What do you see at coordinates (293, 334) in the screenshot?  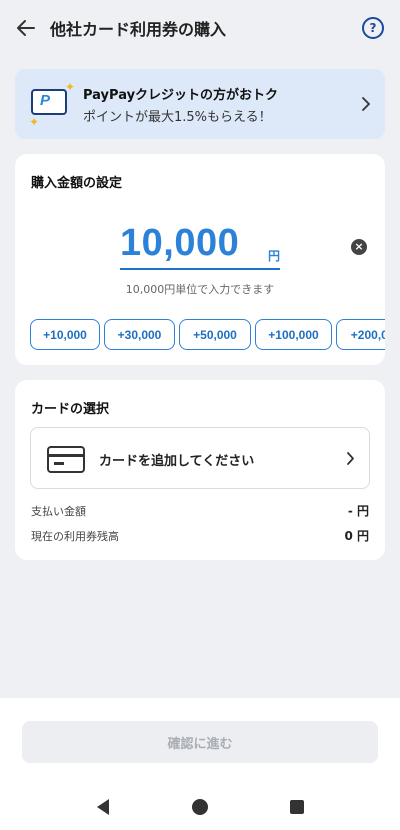 I see `add-100000-chip: +100,000` at bounding box center [293, 334].